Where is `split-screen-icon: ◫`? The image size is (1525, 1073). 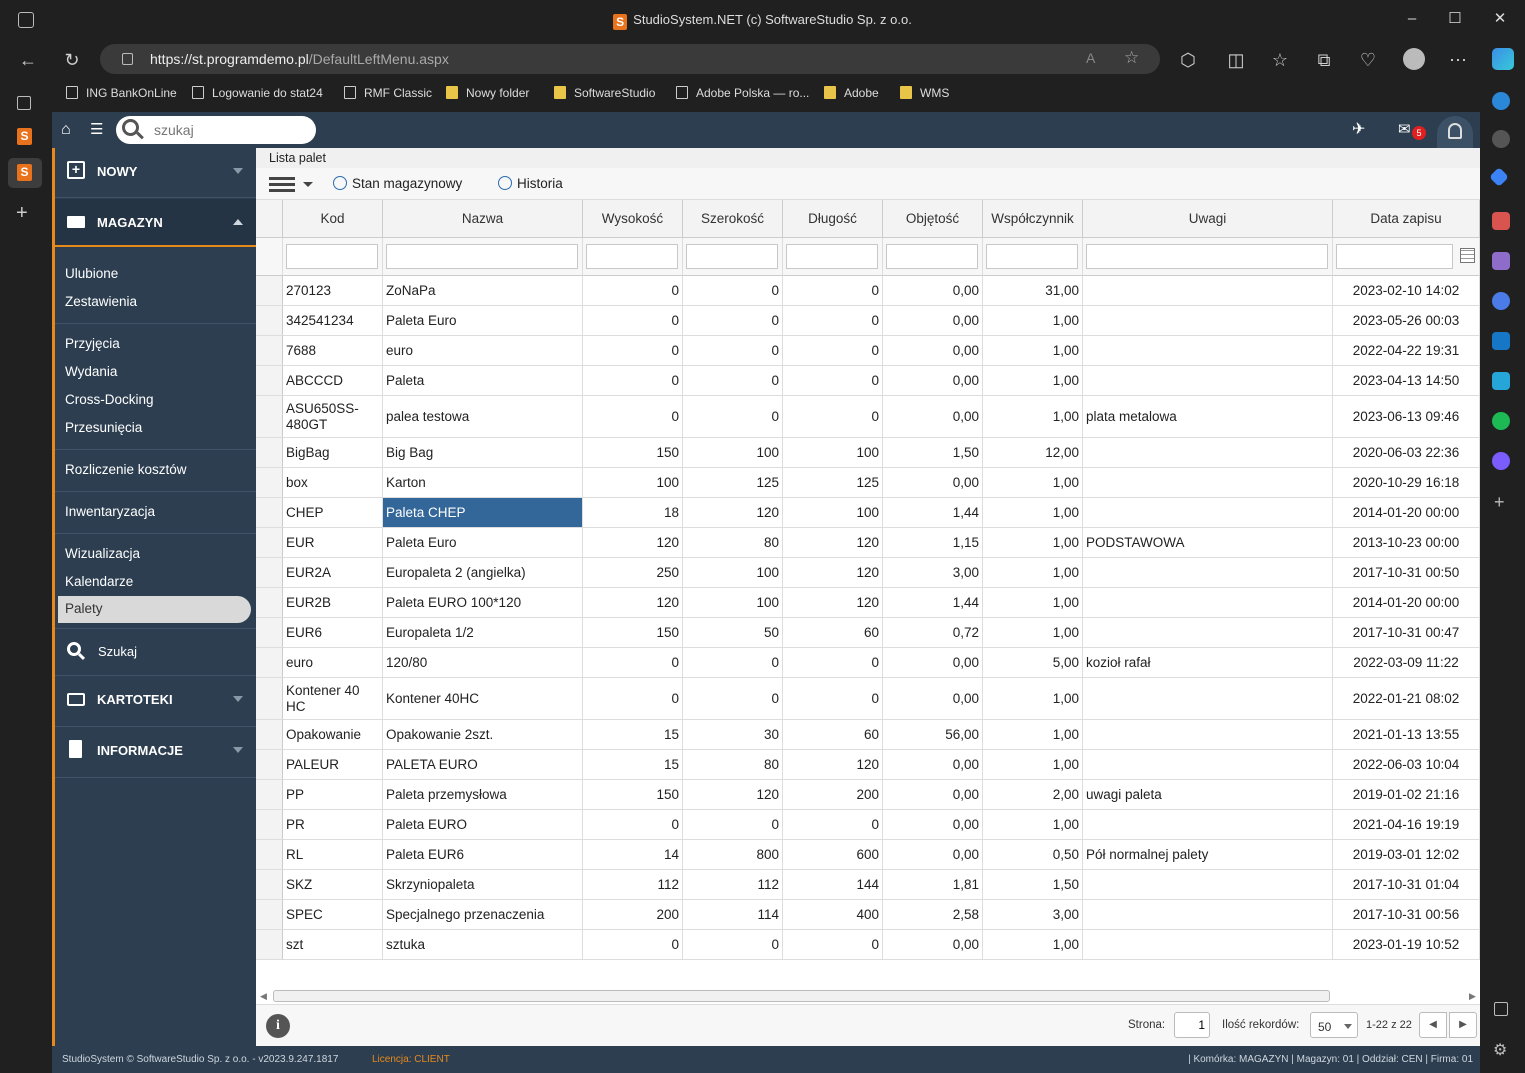 split-screen-icon: ◫ is located at coordinates (1236, 60).